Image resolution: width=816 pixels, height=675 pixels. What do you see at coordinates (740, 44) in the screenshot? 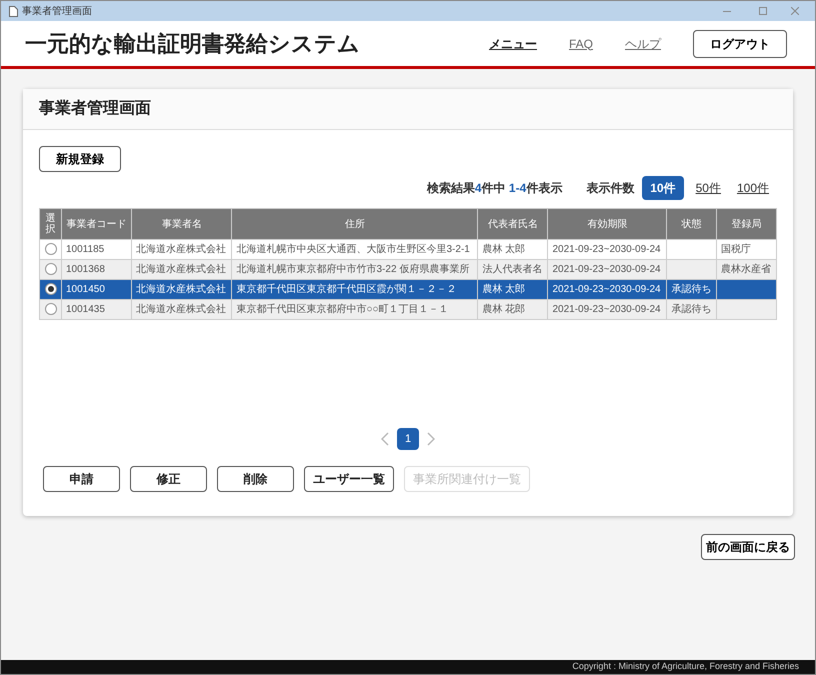
I see `logout-button: ログアウト` at bounding box center [740, 44].